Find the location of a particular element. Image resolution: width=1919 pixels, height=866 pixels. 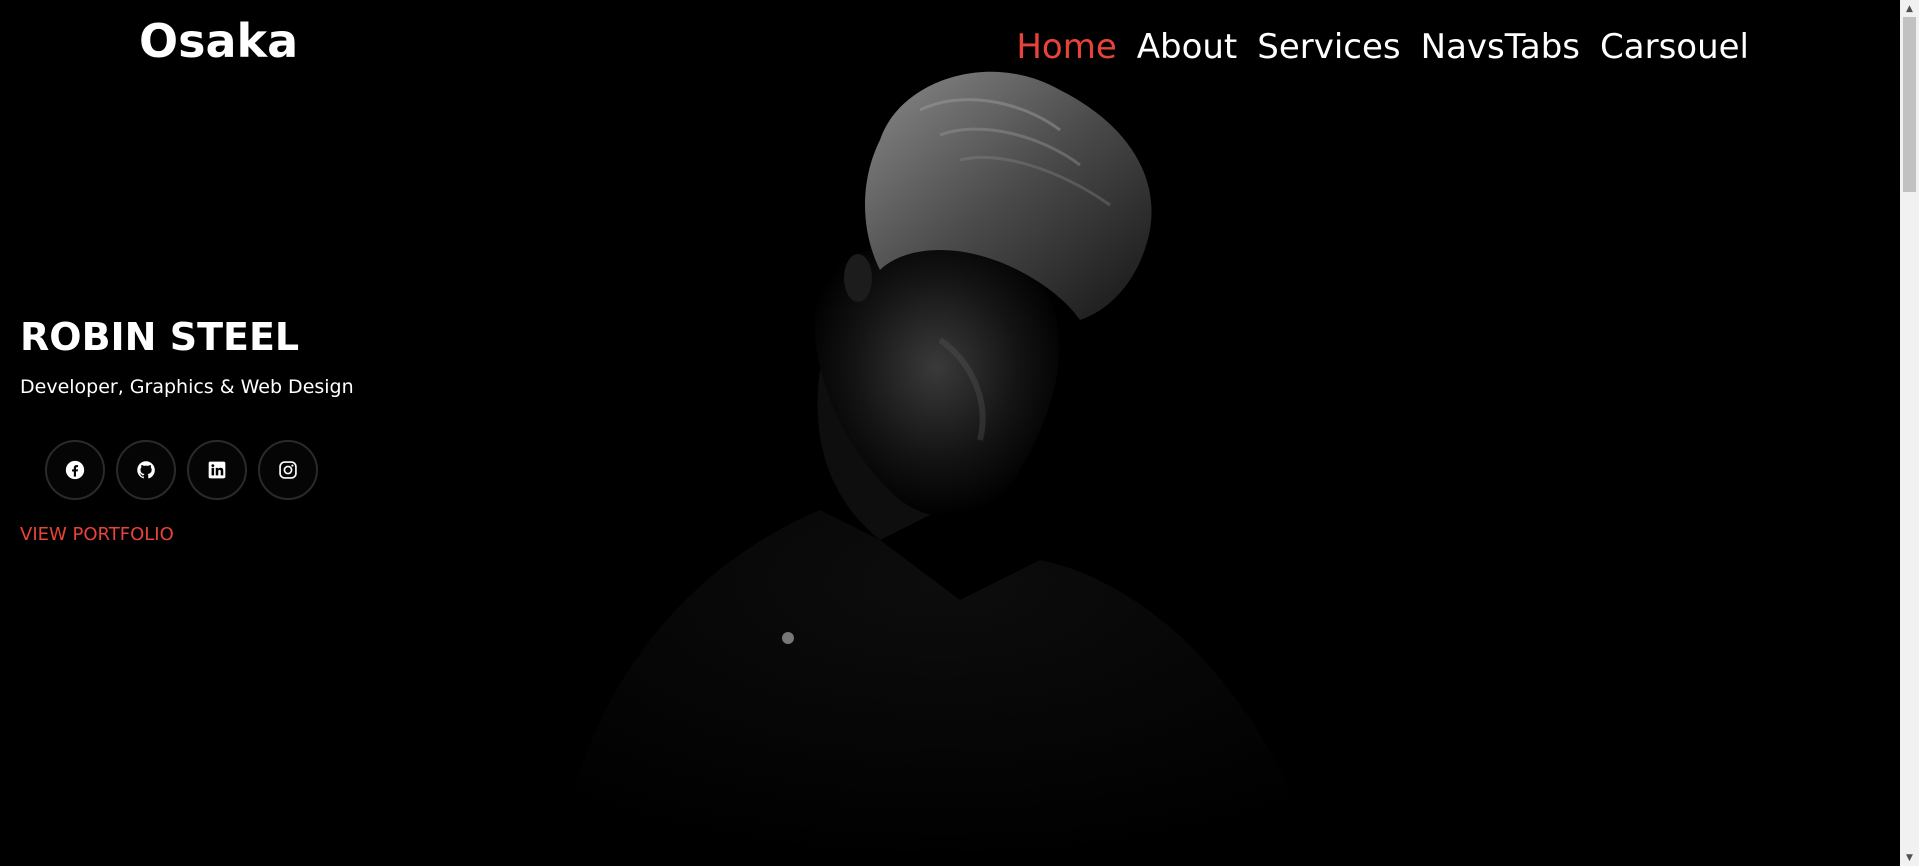

page-scrollbar: ▲ ▼ is located at coordinates (1909, 433).